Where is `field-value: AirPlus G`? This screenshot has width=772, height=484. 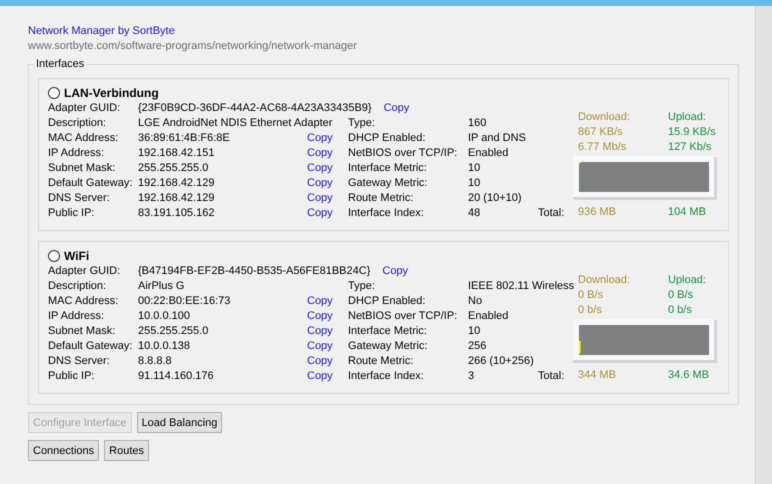
field-value: AirPlus G is located at coordinates (161, 286).